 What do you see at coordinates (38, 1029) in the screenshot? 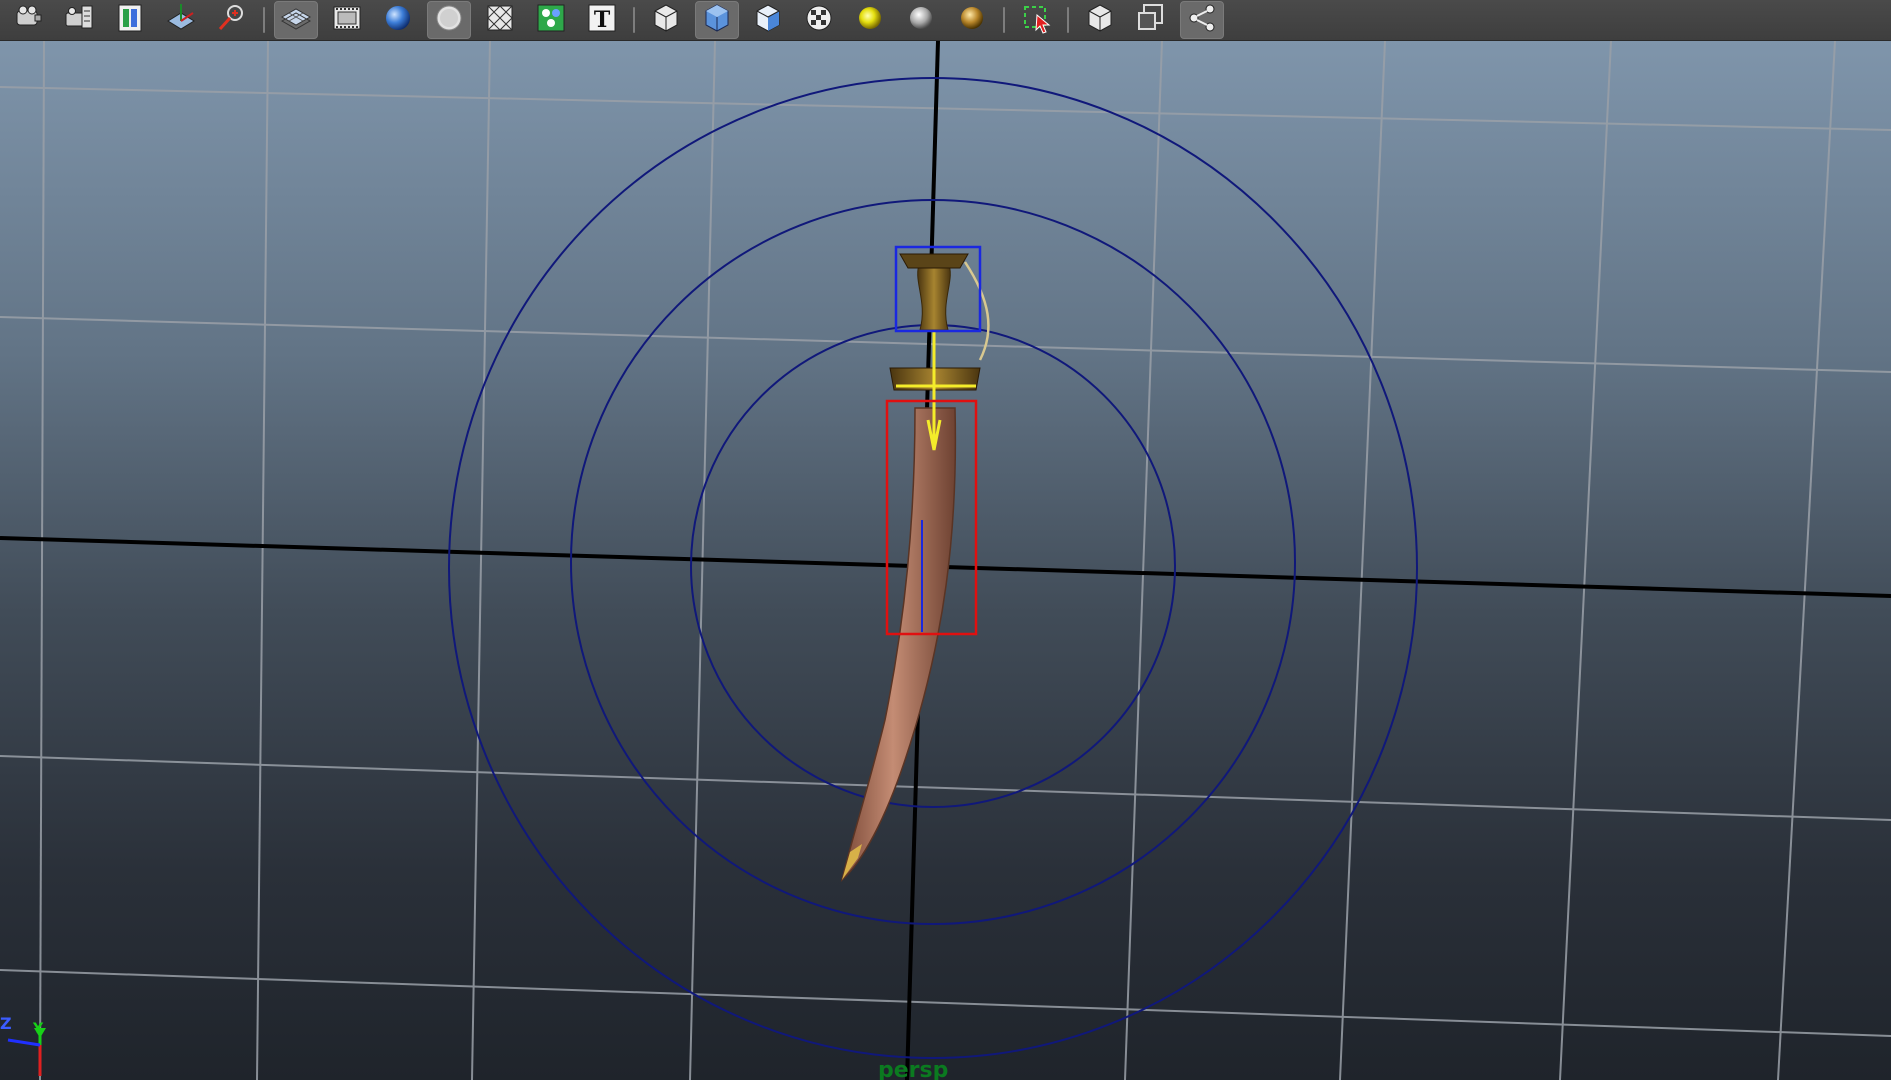
I see `axis-y-label: Y` at bounding box center [38, 1029].